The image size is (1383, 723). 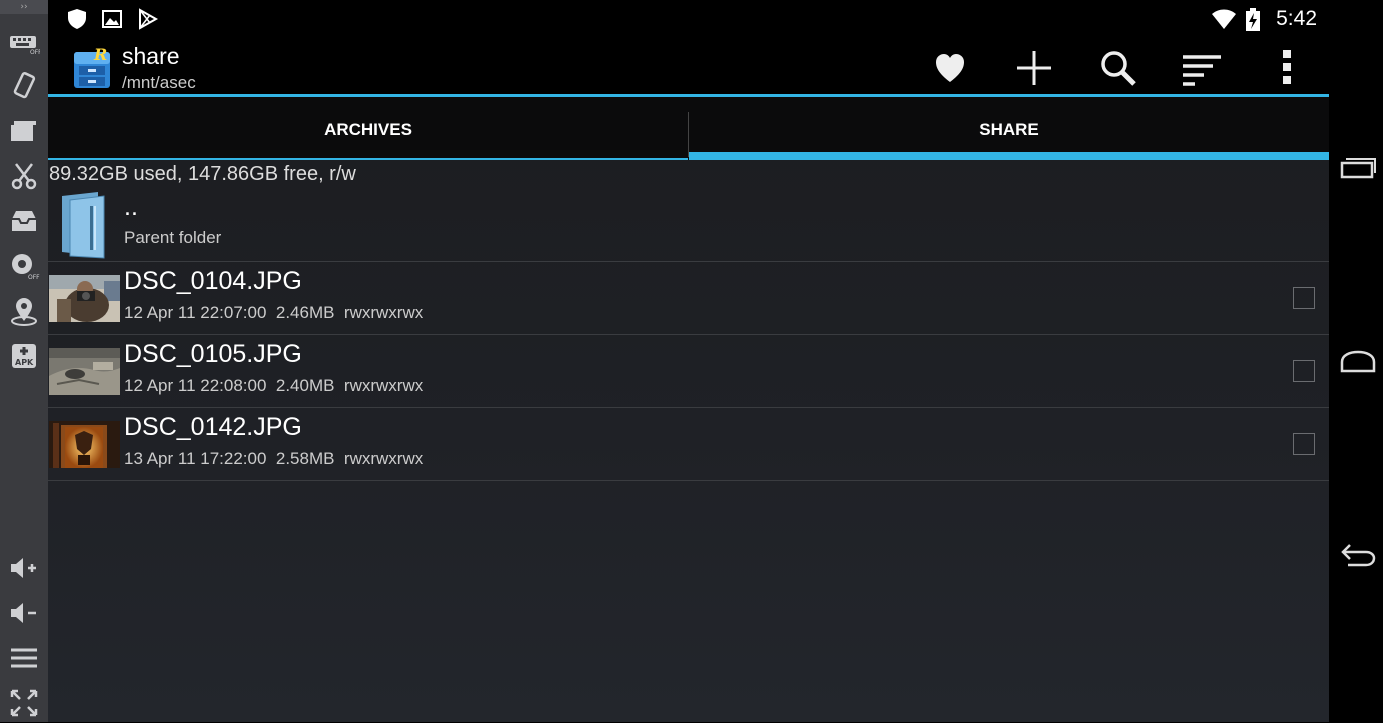 I want to click on file-name: DSC_0142.JPG, so click(x=213, y=427).